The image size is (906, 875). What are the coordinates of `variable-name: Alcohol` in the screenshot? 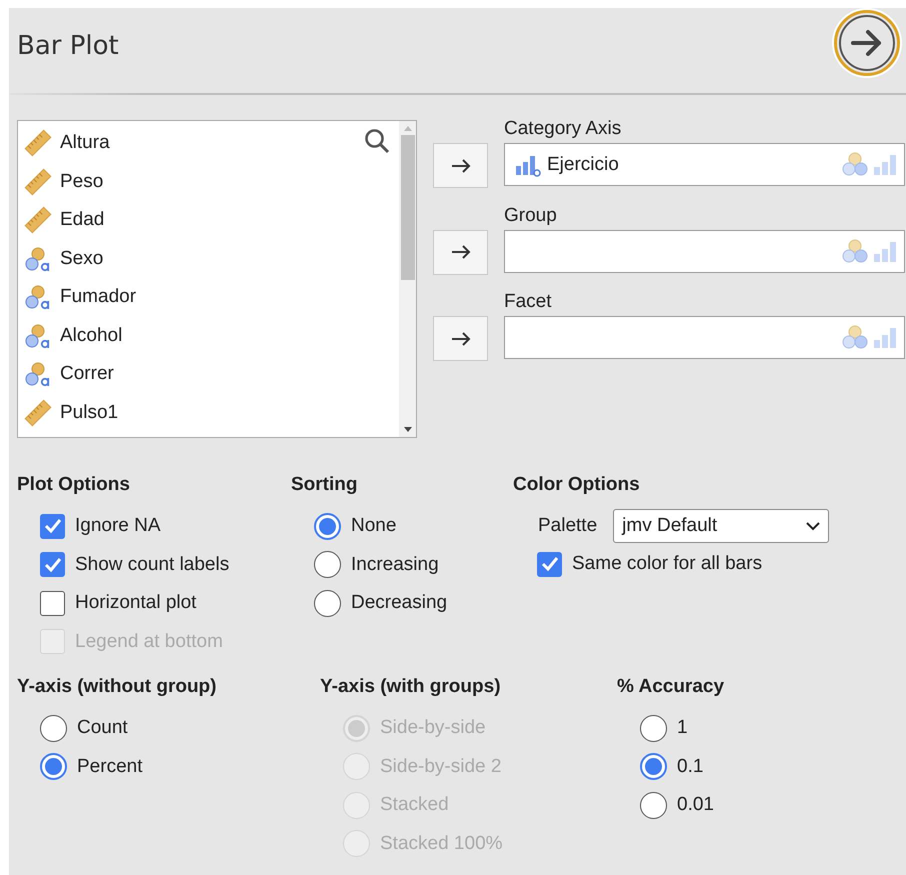 It's located at (91, 335).